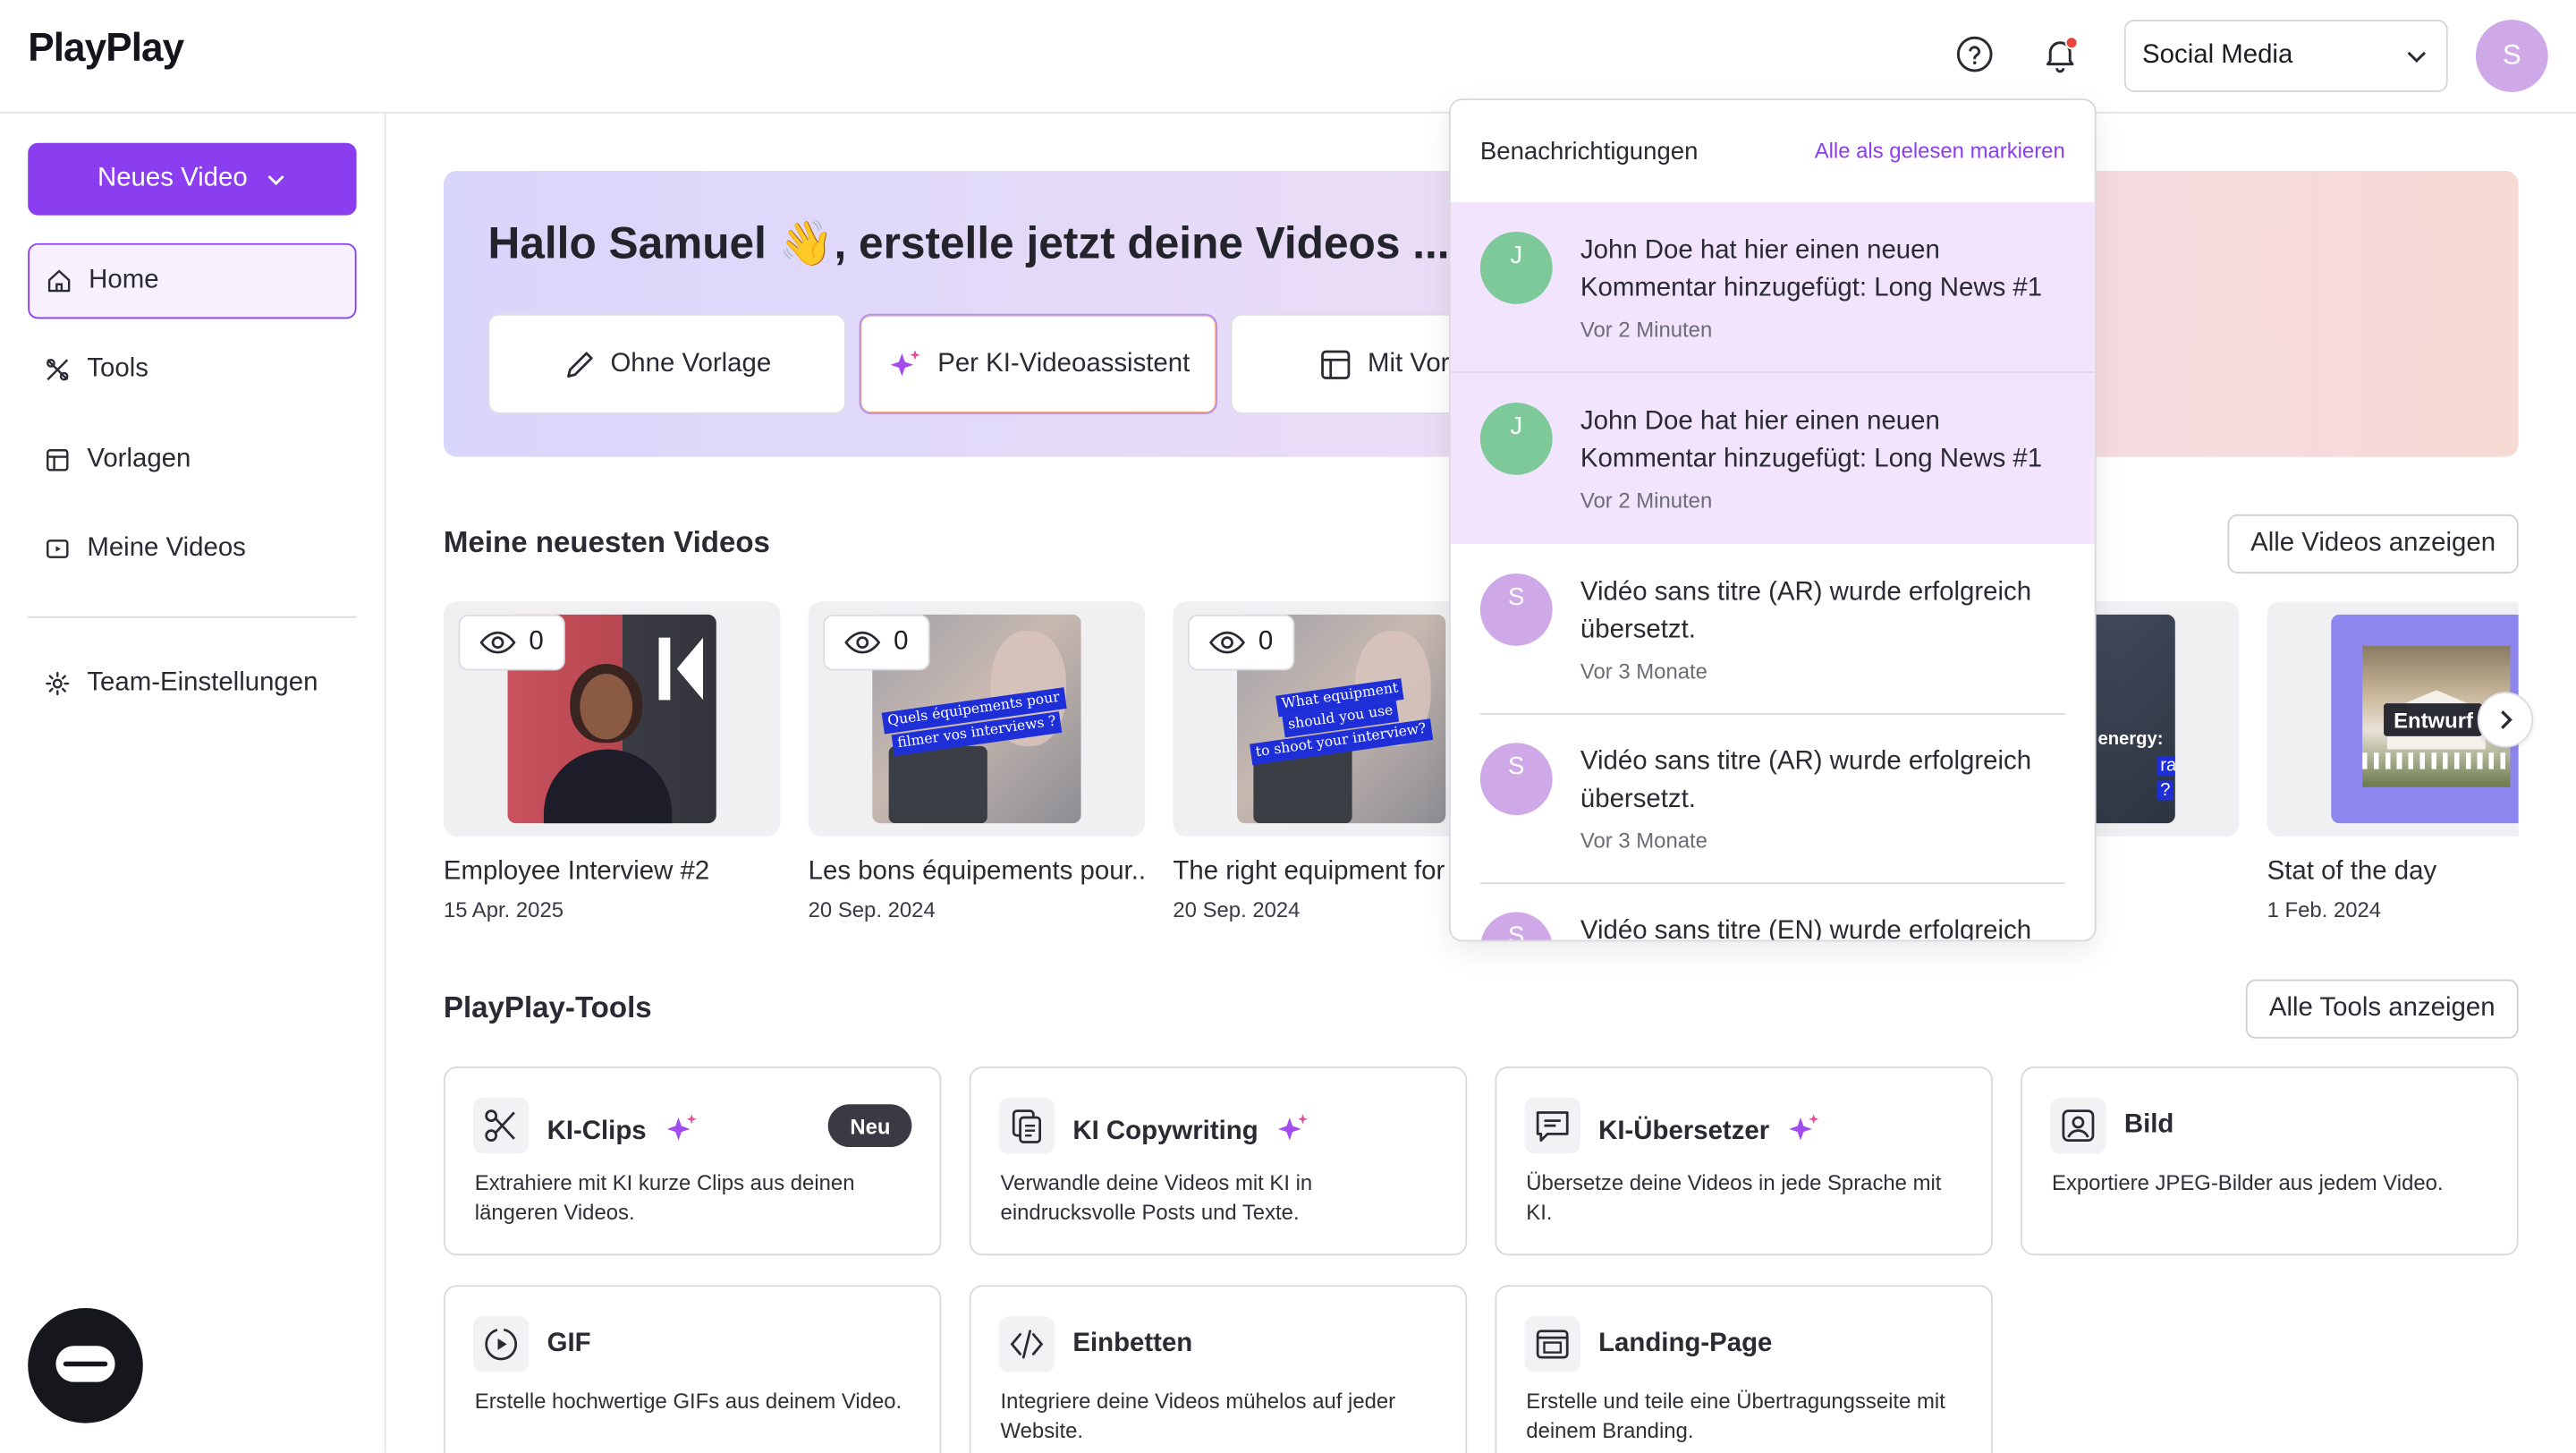 The width and height of the screenshot is (2576, 1453). I want to click on notification-bell-icon, so click(2059, 54).